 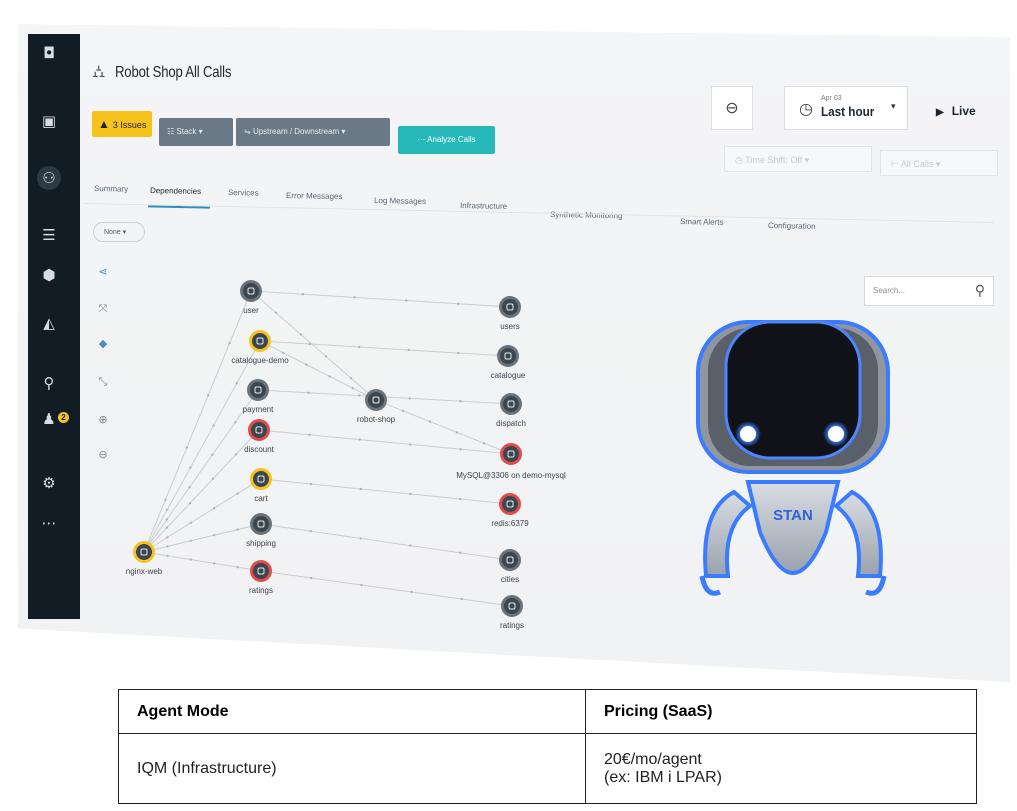 I want to click on graph-node-user: user, so click(x=251, y=297).